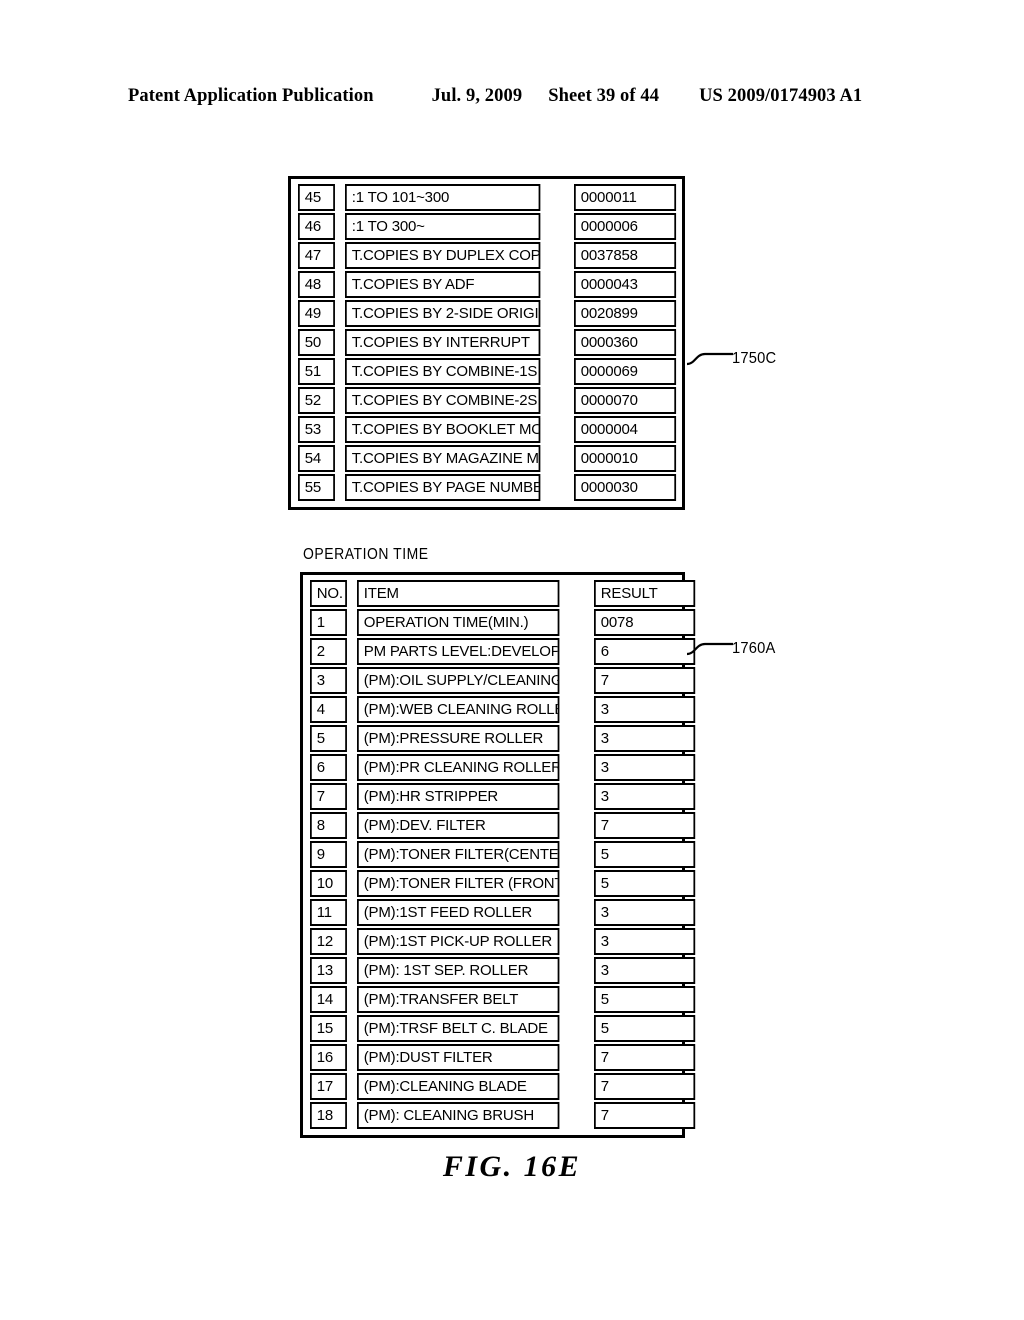 The image size is (1024, 1320). I want to click on cell-result: 0000030, so click(625, 487).